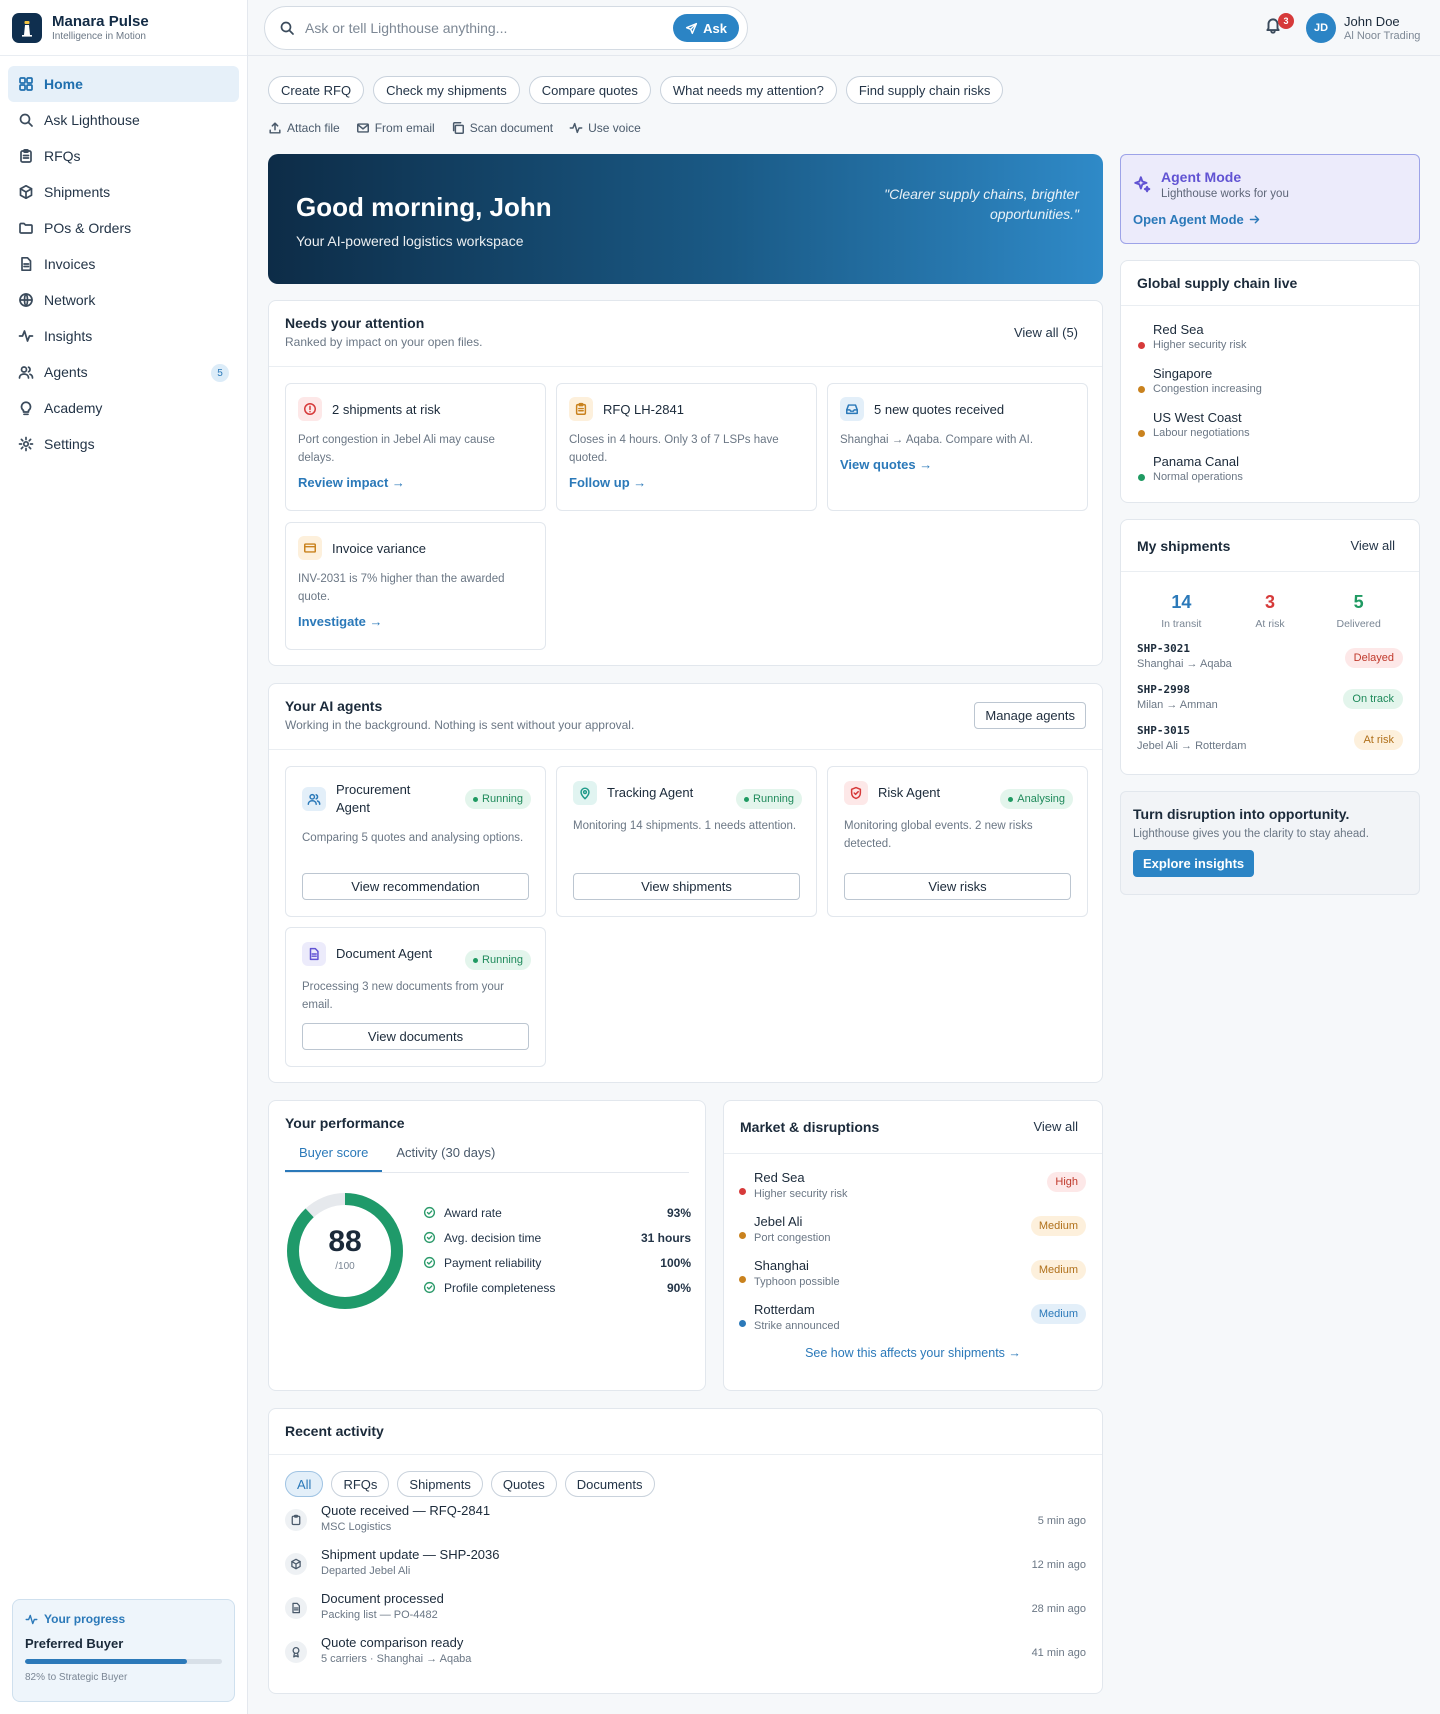 This screenshot has width=1440, height=1714. Describe the element at coordinates (70, 300) in the screenshot. I see `sidebar-item-label: Network` at that location.